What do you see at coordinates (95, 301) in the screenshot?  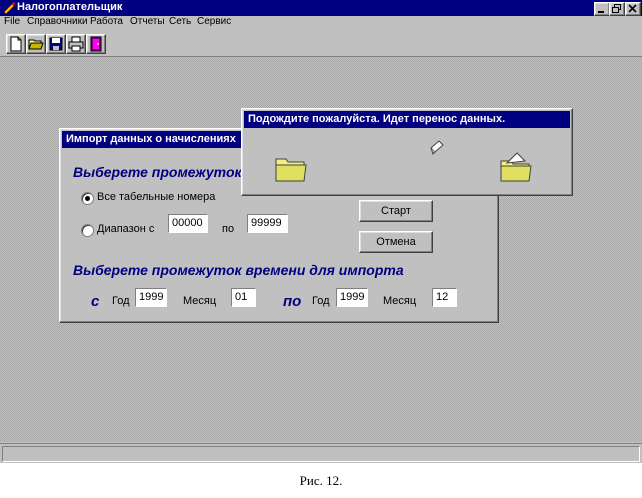 I see `from-label: с` at bounding box center [95, 301].